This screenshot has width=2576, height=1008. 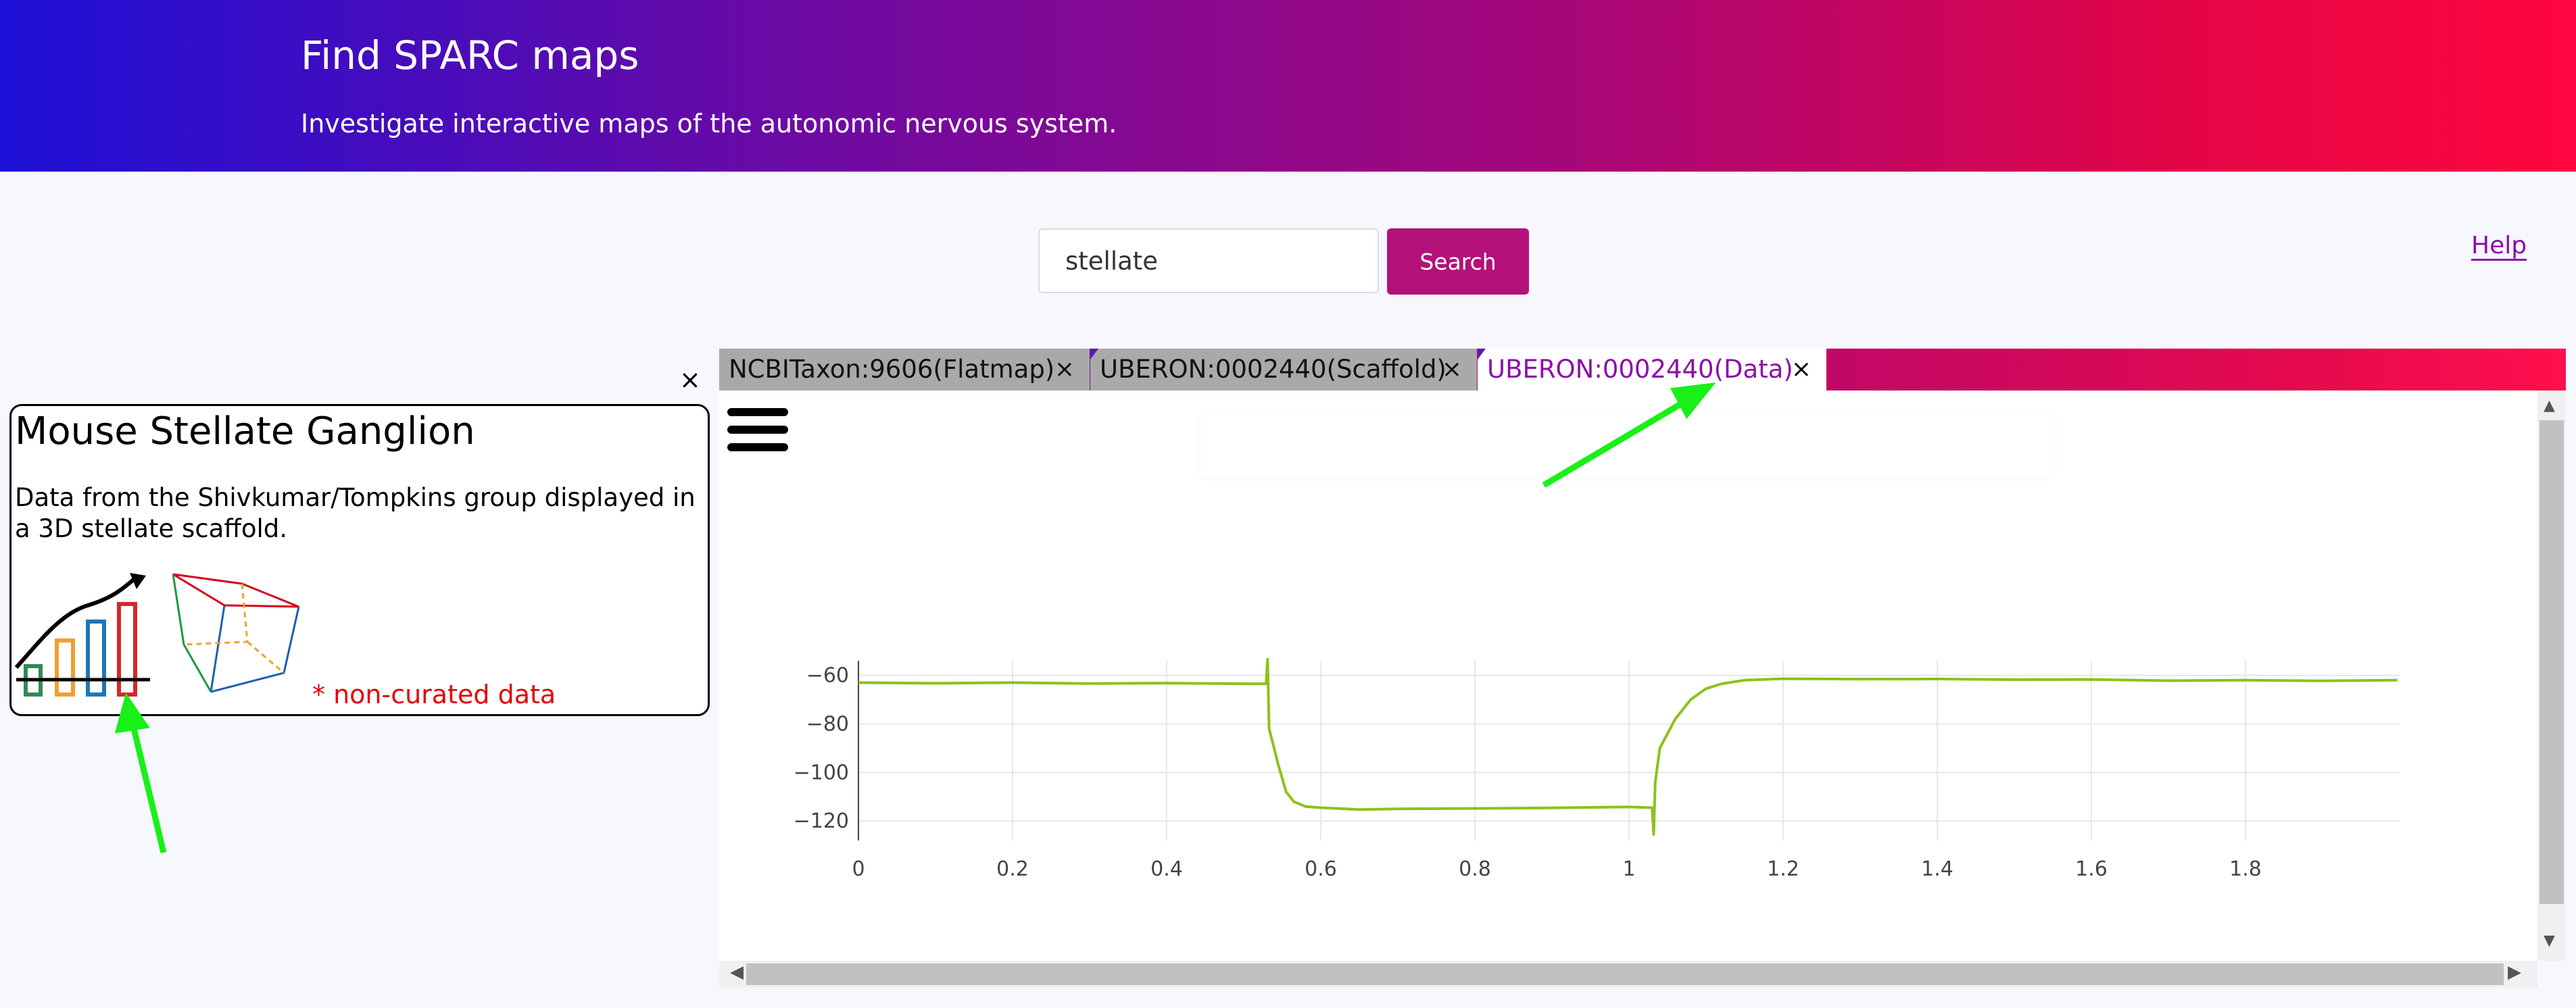 What do you see at coordinates (2549, 940) in the screenshot?
I see `scroll-down-icon: ▼` at bounding box center [2549, 940].